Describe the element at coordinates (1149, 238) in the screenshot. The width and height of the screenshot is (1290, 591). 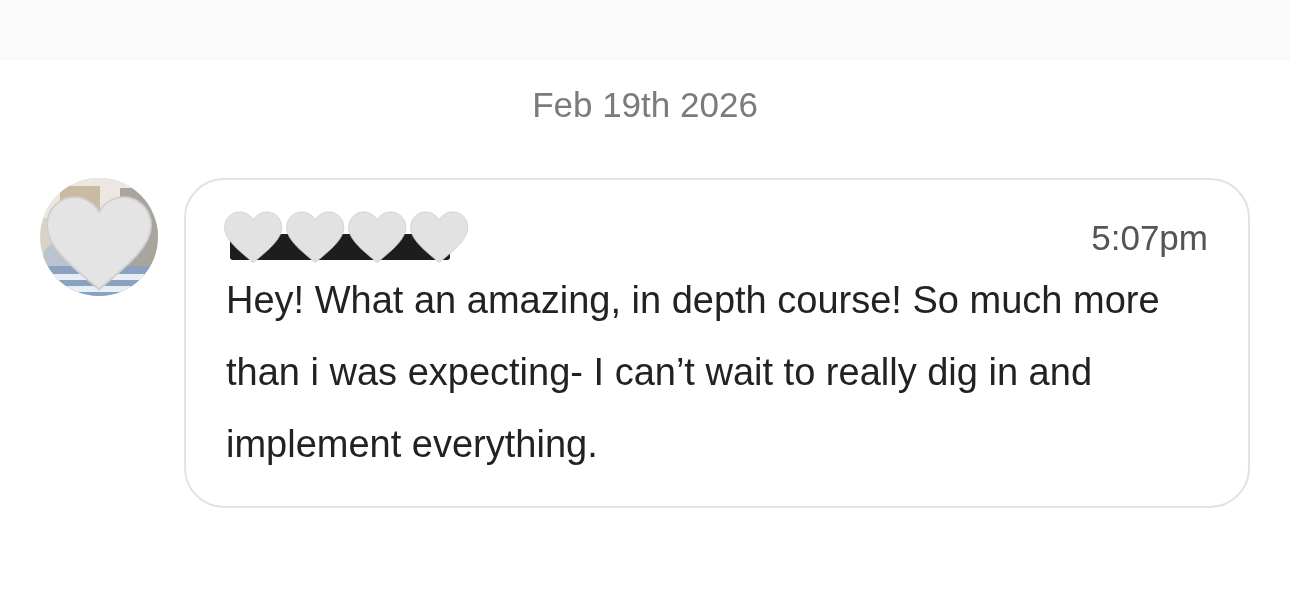
I see `message-time: 5:07pm` at that location.